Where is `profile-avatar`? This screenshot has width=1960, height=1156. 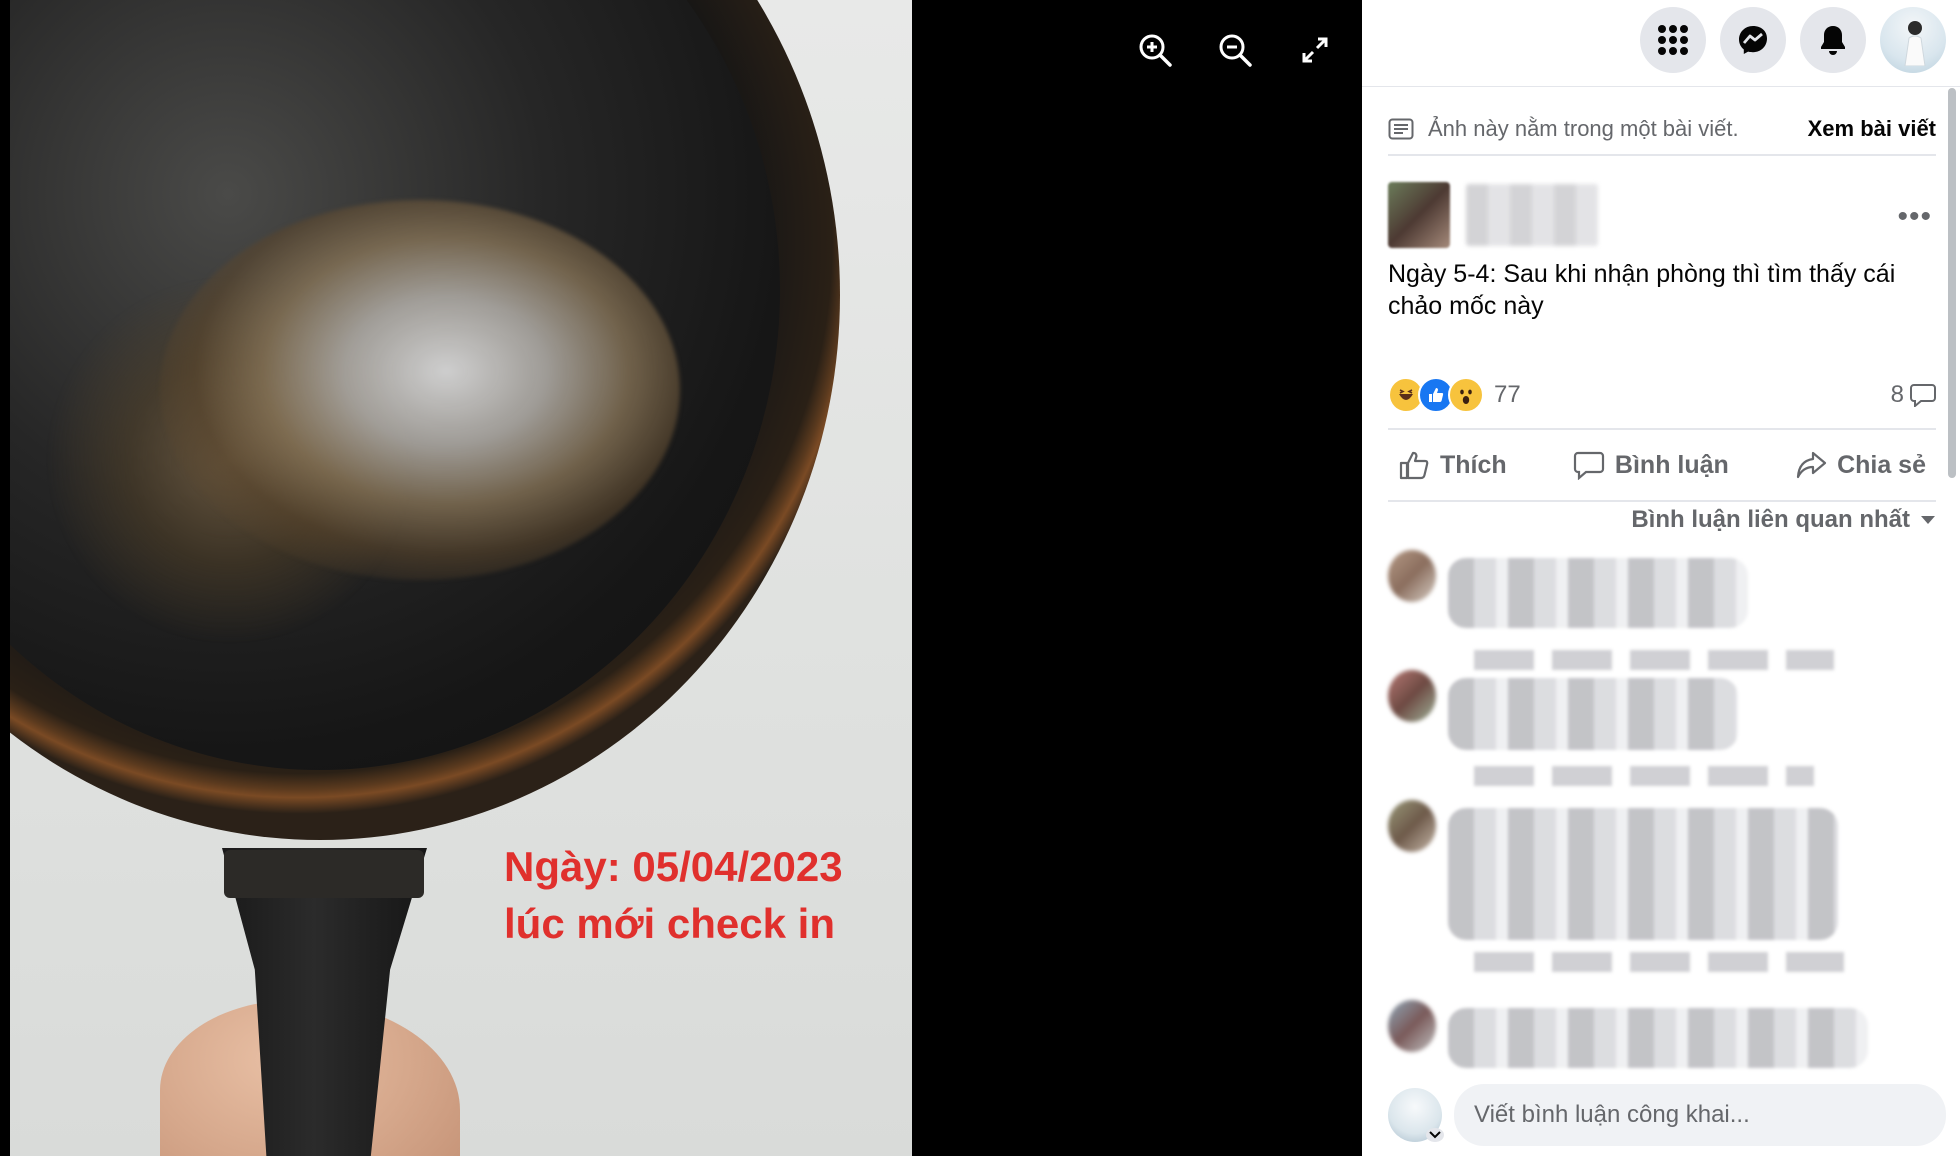 profile-avatar is located at coordinates (1913, 40).